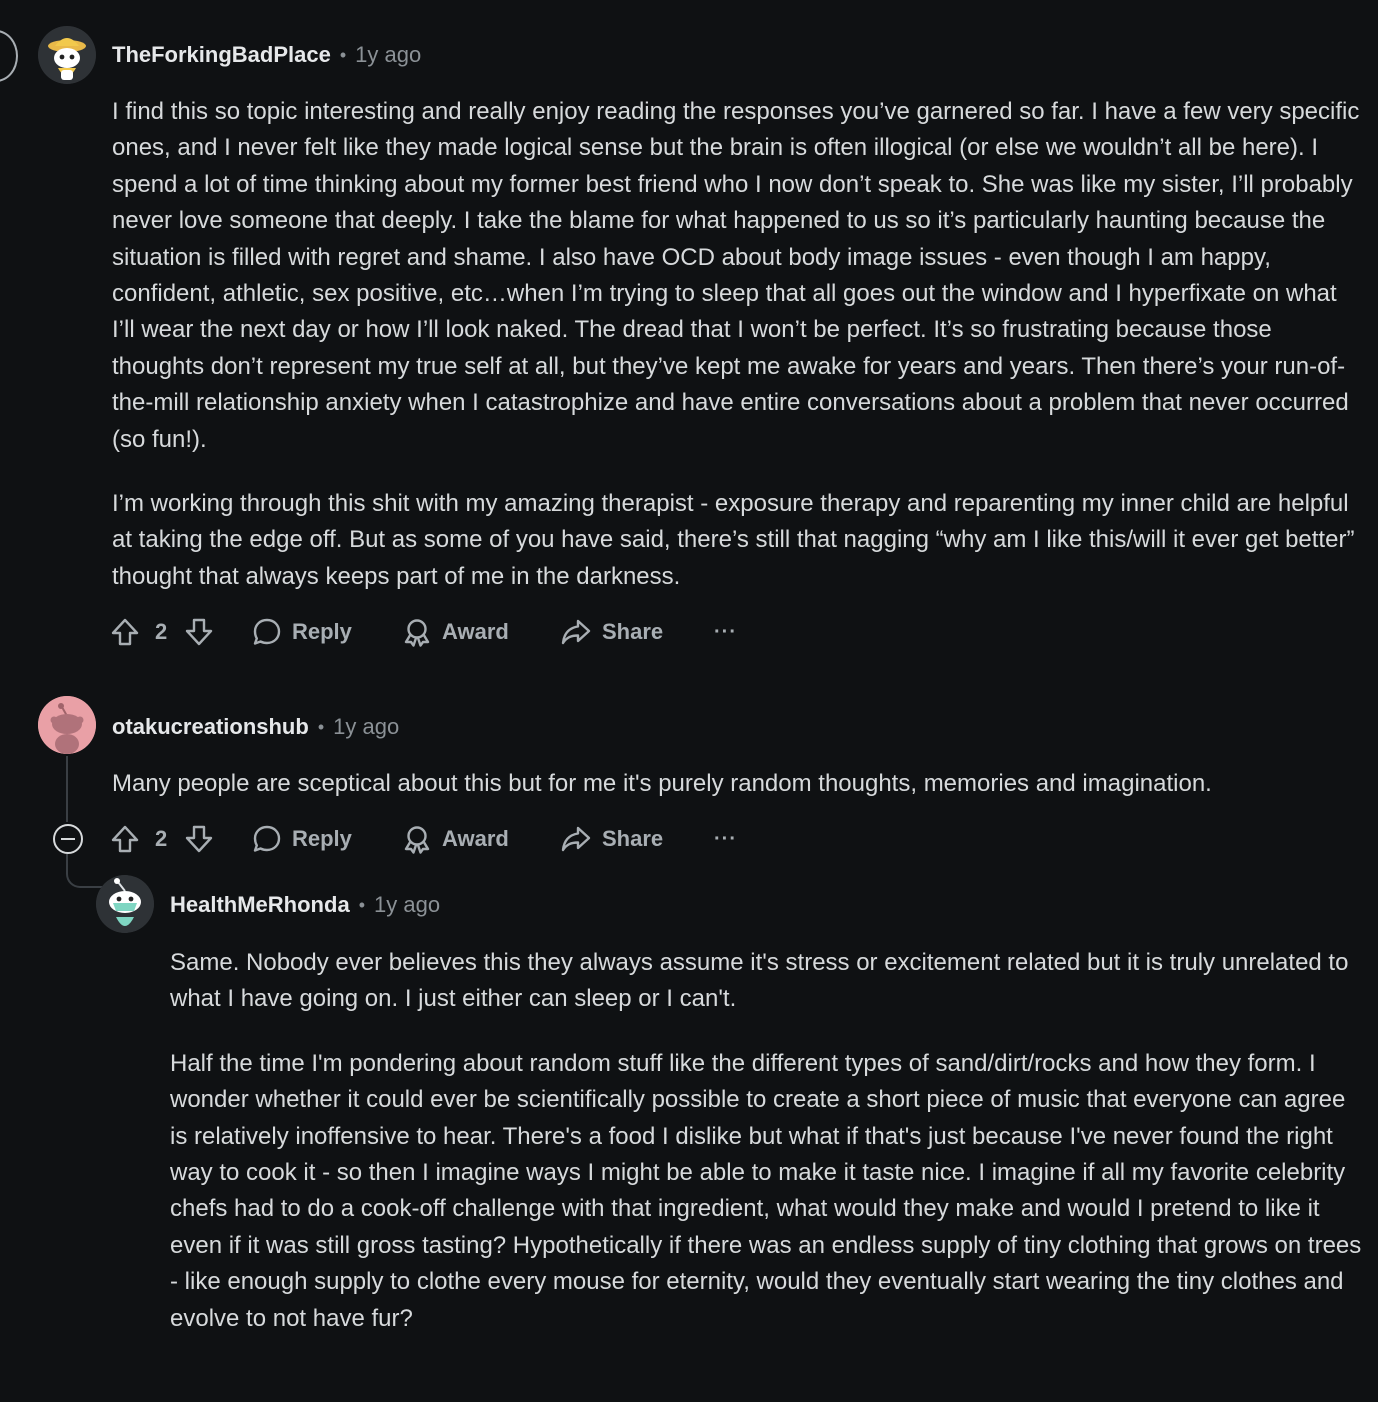 The width and height of the screenshot is (1378, 1402). I want to click on comment-meta: otakucreationshub • 1y ago, so click(255, 727).